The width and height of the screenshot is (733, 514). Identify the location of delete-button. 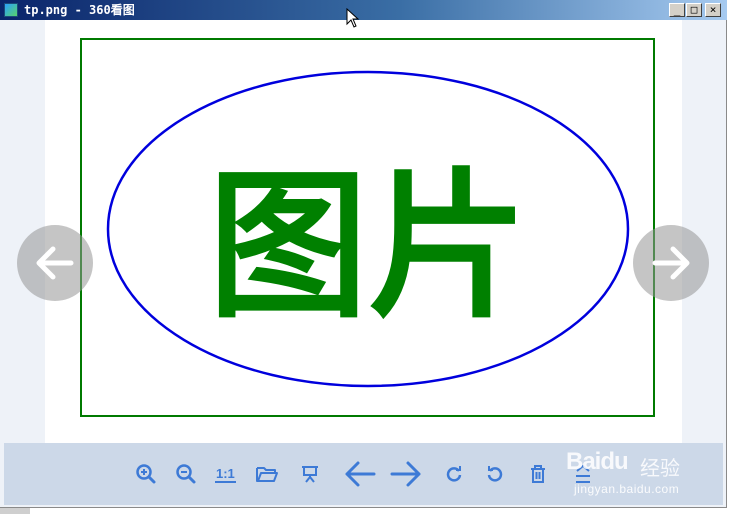
(538, 474).